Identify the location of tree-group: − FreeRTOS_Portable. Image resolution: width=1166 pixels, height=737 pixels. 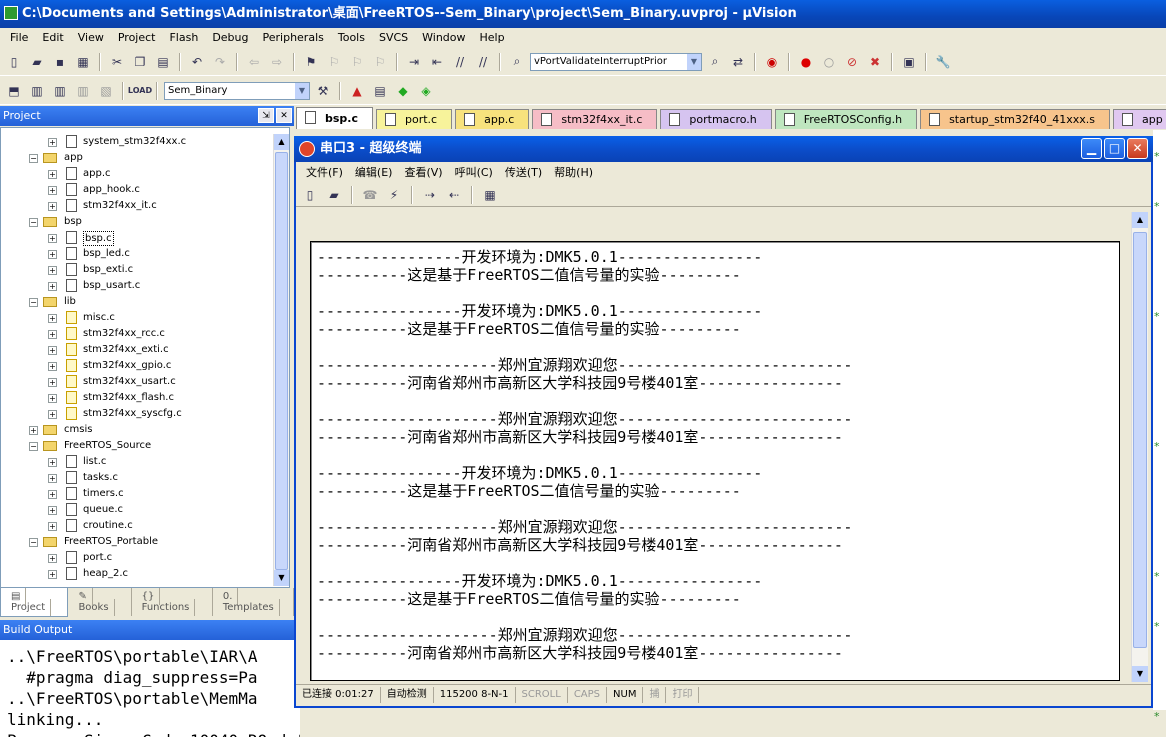
(137, 542).